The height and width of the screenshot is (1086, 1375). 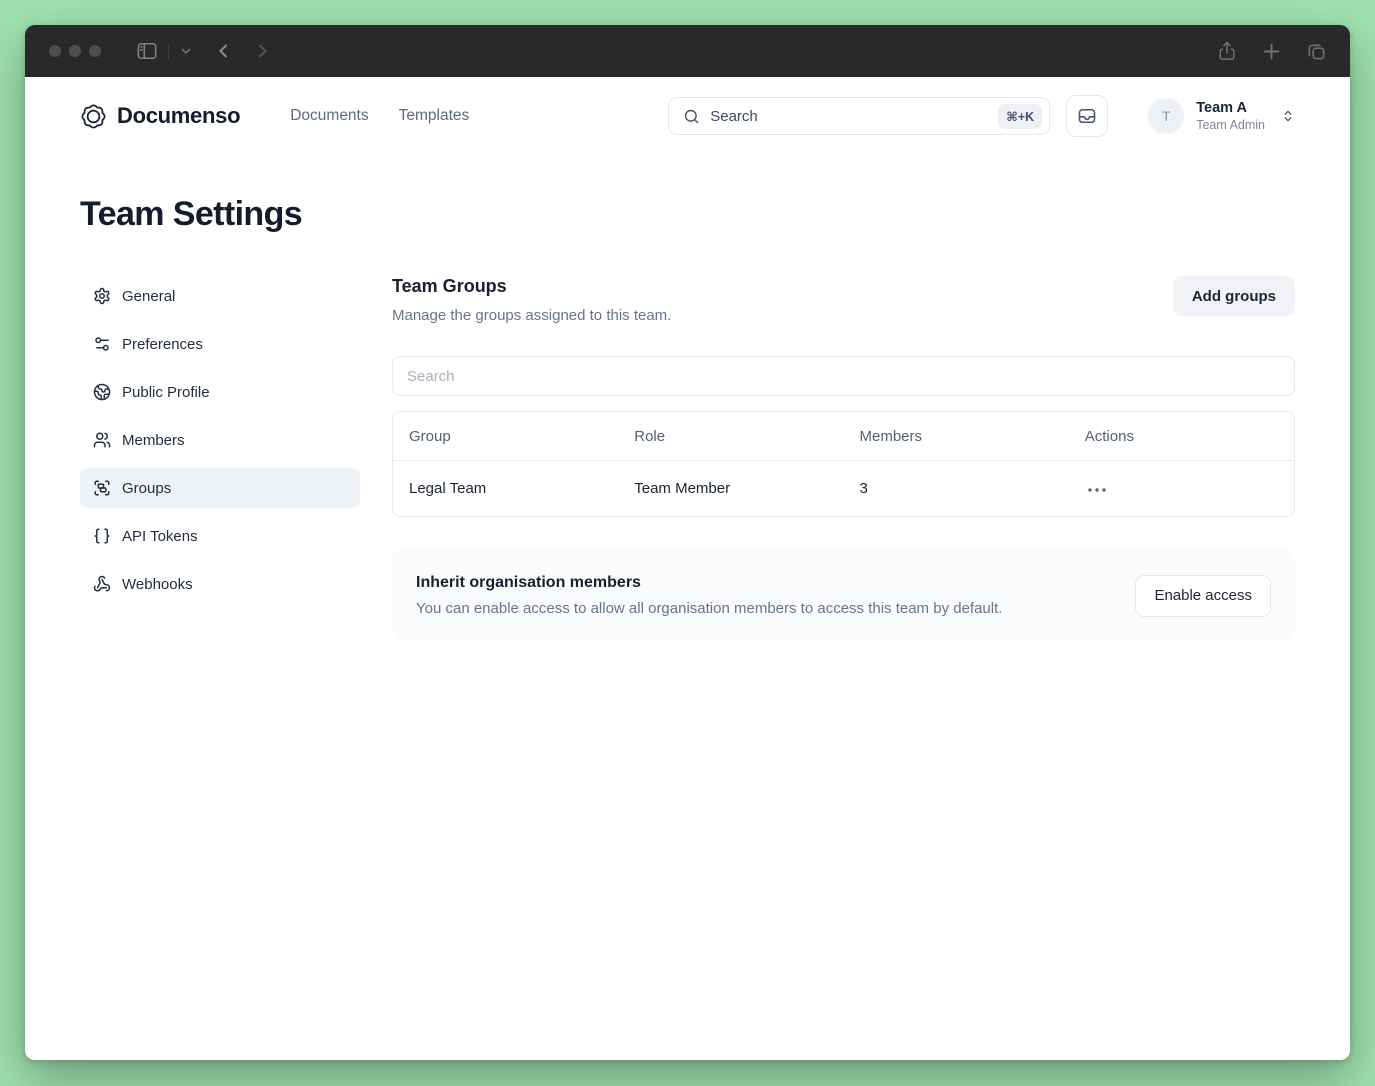 What do you see at coordinates (1181, 488) in the screenshot?
I see `cell-actions` at bounding box center [1181, 488].